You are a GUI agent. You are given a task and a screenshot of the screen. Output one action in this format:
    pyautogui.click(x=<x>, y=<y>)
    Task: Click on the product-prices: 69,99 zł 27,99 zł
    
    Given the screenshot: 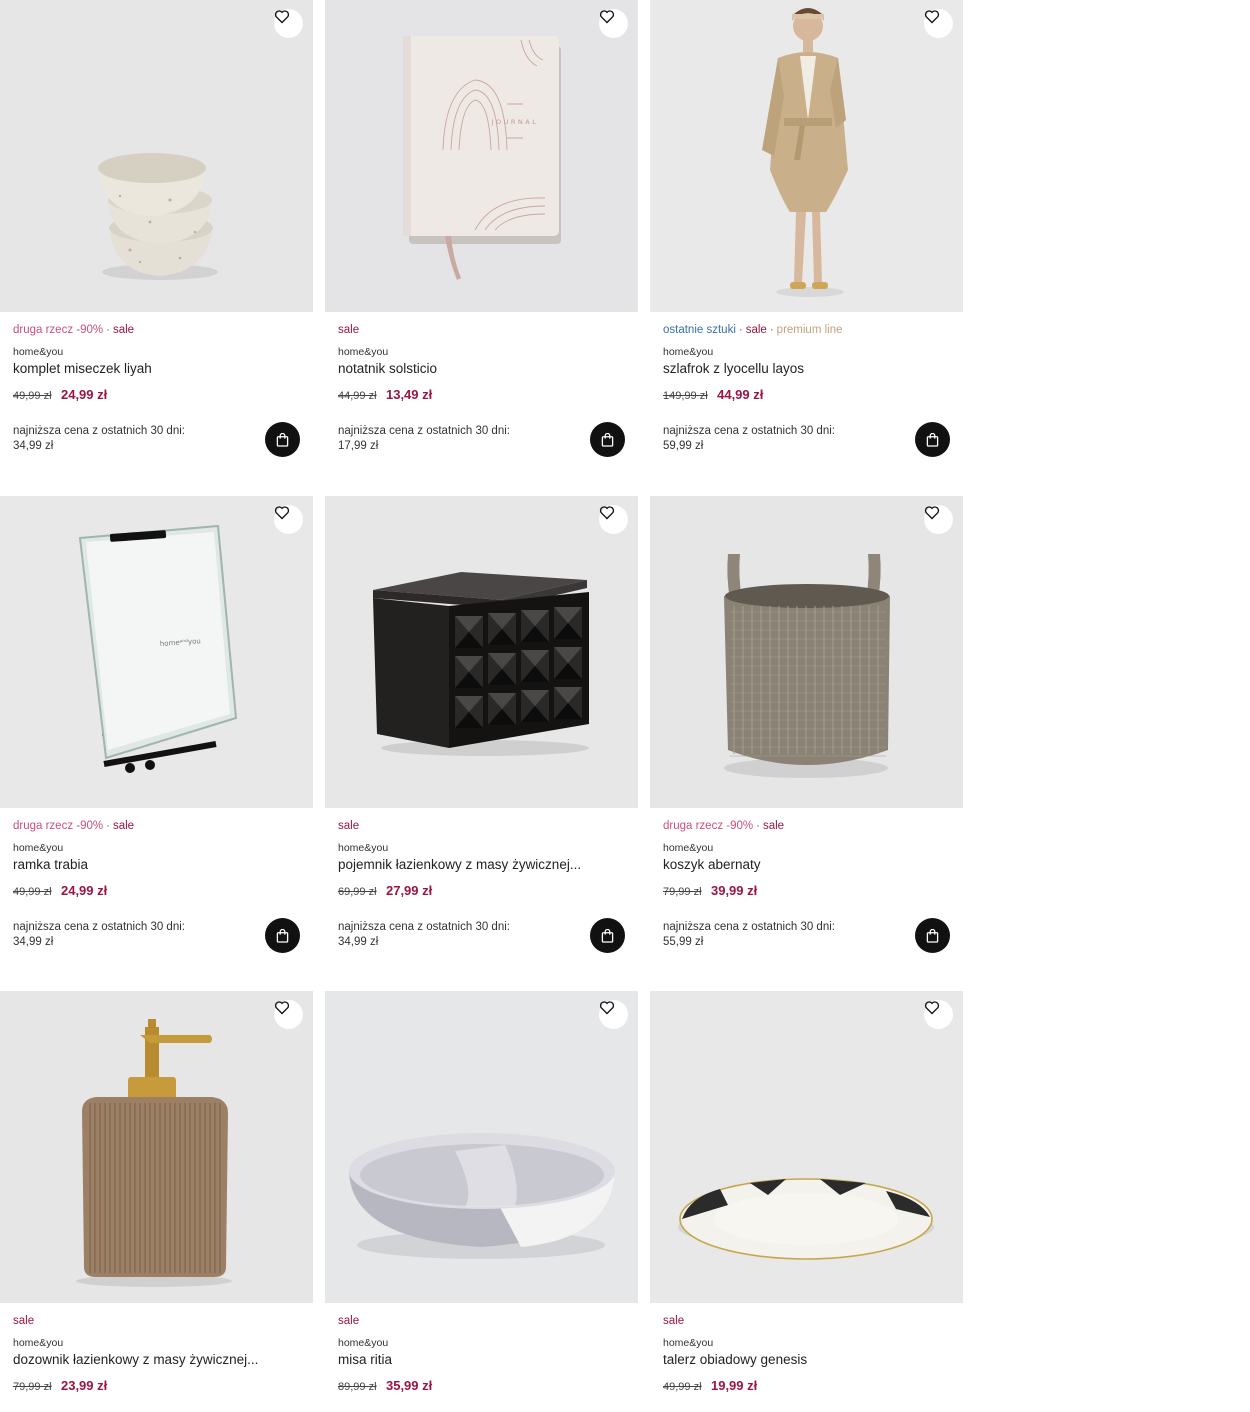 What is the action you would take?
    pyautogui.click(x=481, y=891)
    